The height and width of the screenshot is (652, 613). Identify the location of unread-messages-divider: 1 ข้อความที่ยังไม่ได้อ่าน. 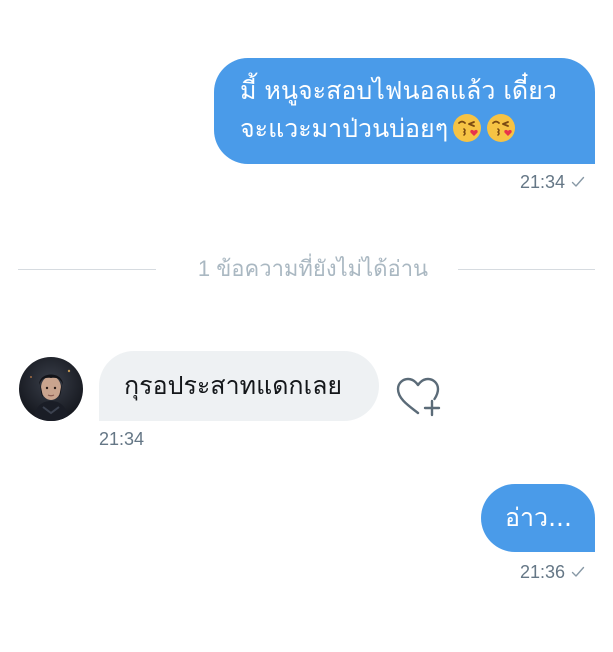
(306, 269).